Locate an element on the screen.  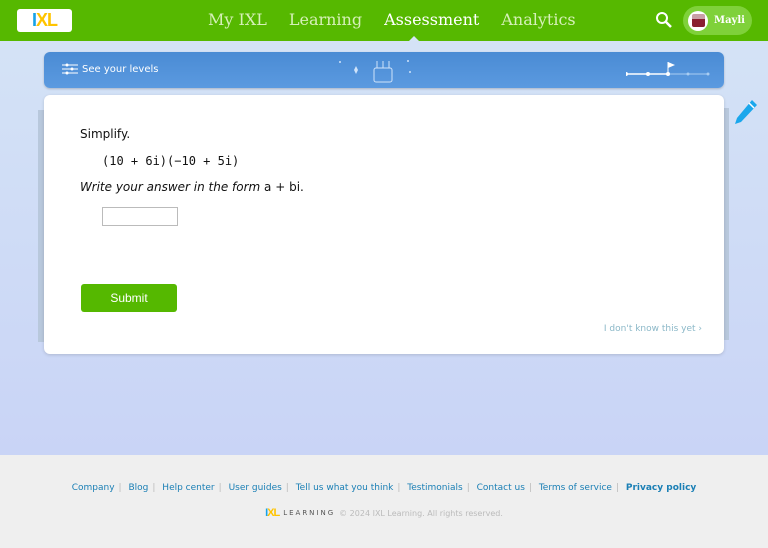
level-progress-icon is located at coordinates (668, 69).